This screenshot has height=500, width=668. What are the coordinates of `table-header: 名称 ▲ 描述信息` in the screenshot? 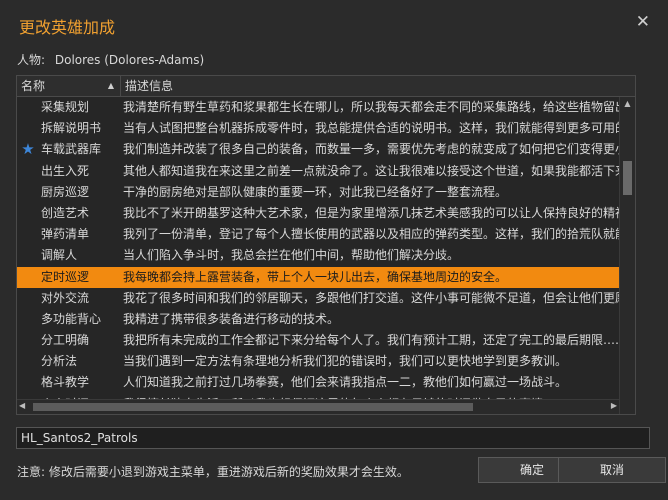 It's located at (326, 86).